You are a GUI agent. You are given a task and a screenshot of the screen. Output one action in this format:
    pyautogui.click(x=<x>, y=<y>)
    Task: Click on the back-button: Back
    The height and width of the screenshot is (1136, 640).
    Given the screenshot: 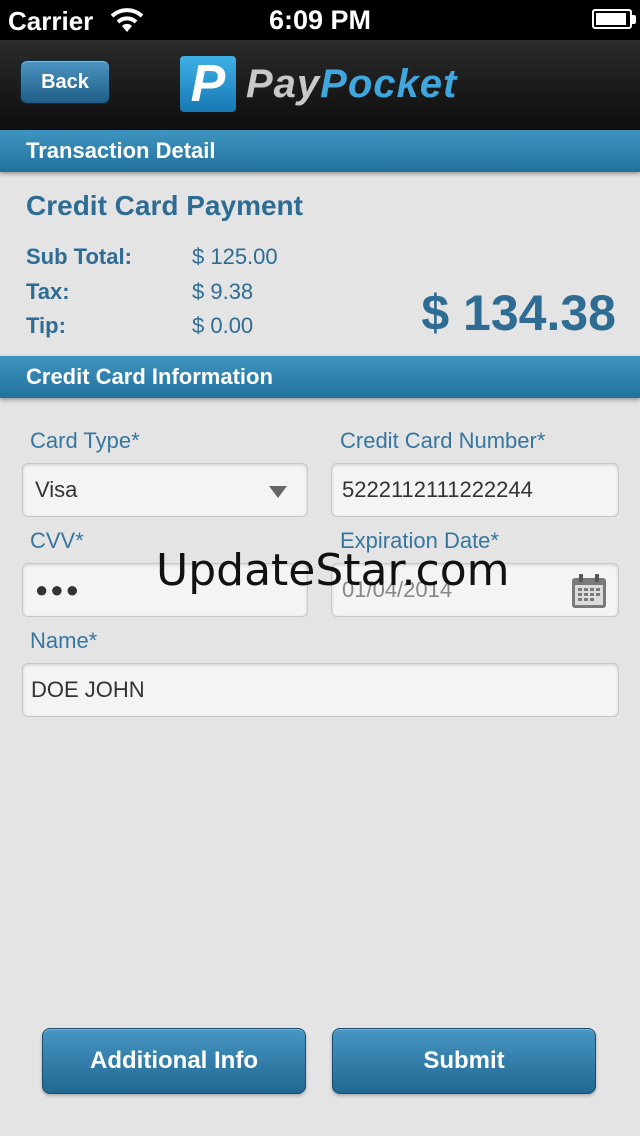 What is the action you would take?
    pyautogui.click(x=65, y=82)
    